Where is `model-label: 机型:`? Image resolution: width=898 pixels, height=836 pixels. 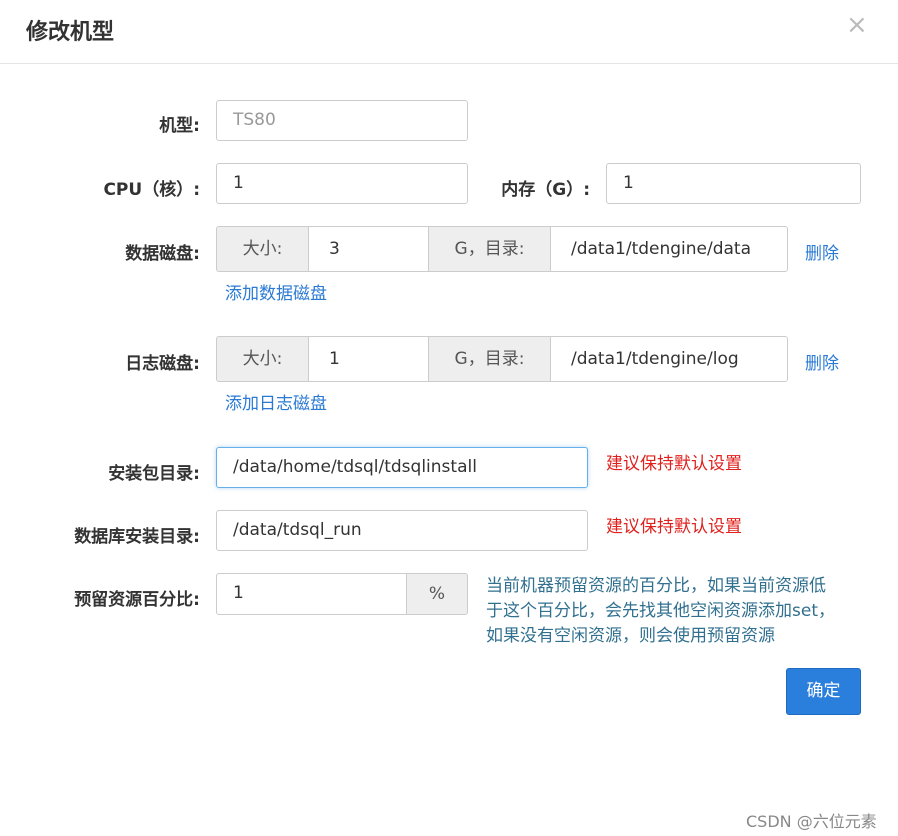
model-label: 机型: is located at coordinates (179, 126).